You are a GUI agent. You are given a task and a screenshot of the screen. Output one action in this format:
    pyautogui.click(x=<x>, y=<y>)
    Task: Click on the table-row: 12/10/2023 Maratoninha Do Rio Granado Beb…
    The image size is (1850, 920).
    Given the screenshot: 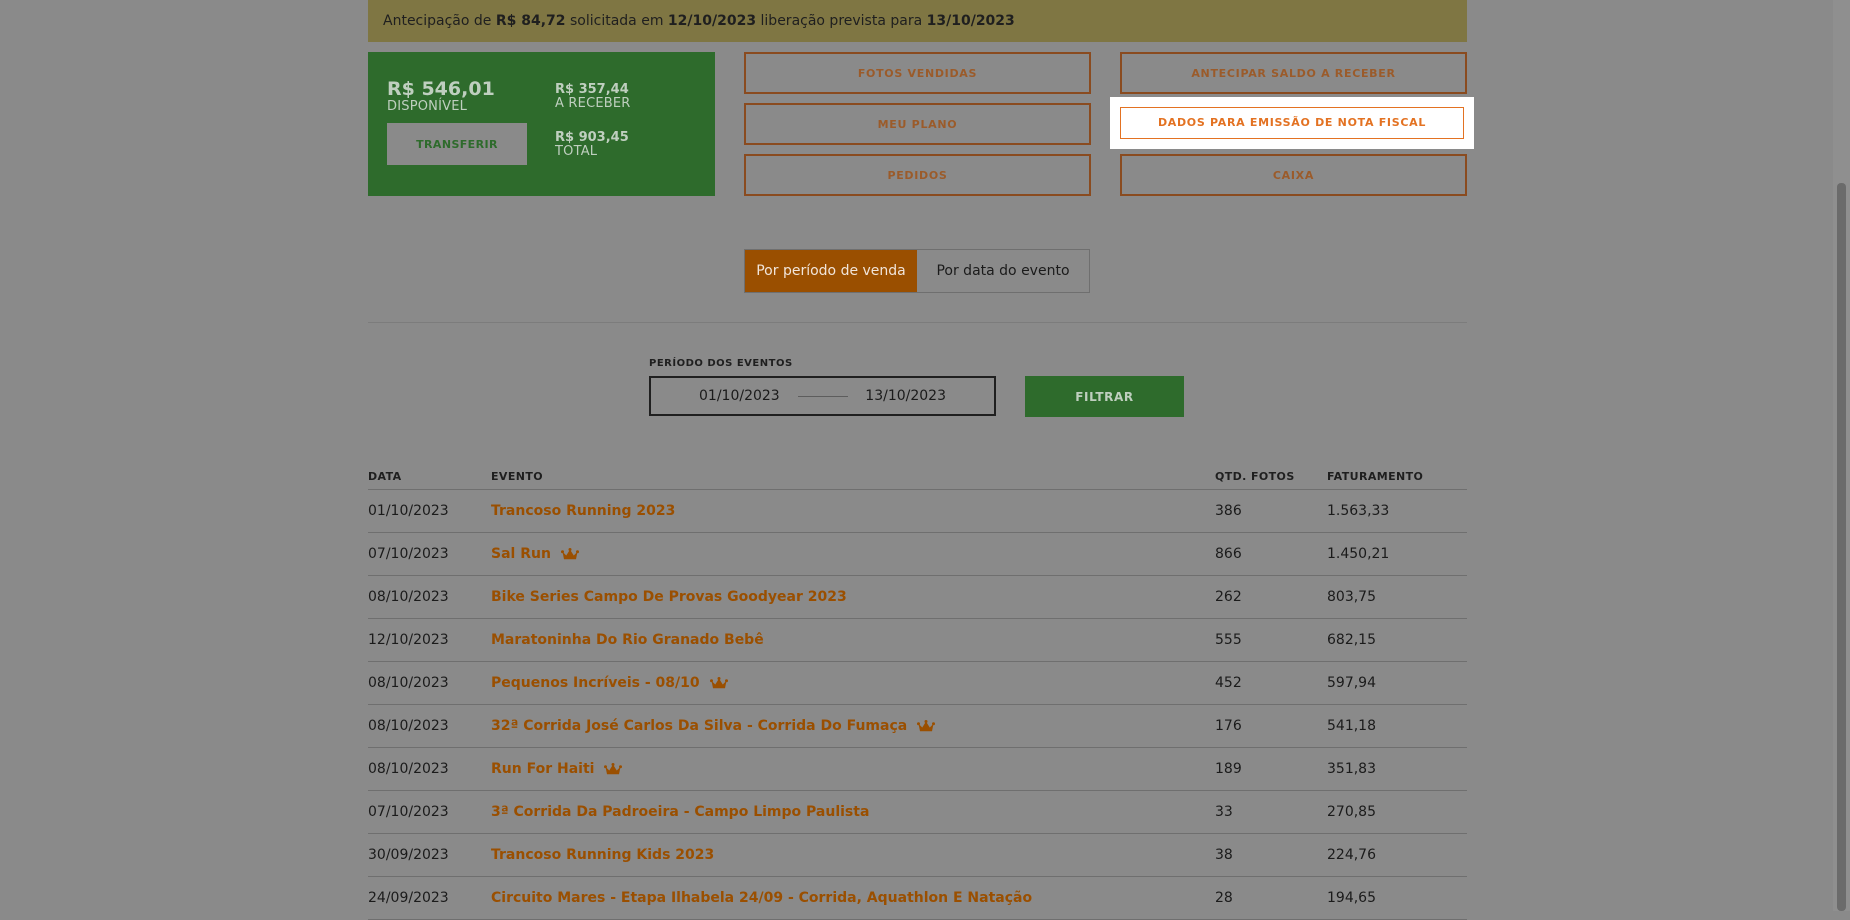 What is the action you would take?
    pyautogui.click(x=917, y=640)
    